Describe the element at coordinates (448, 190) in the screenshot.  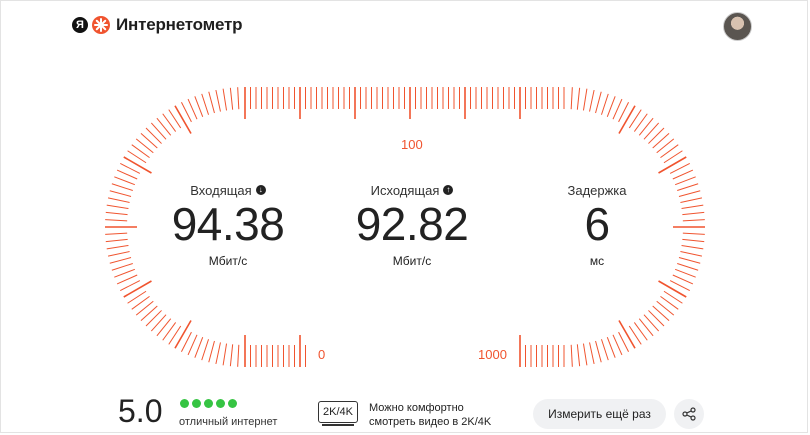
I see `arrow-up-circle-icon: ↑` at that location.